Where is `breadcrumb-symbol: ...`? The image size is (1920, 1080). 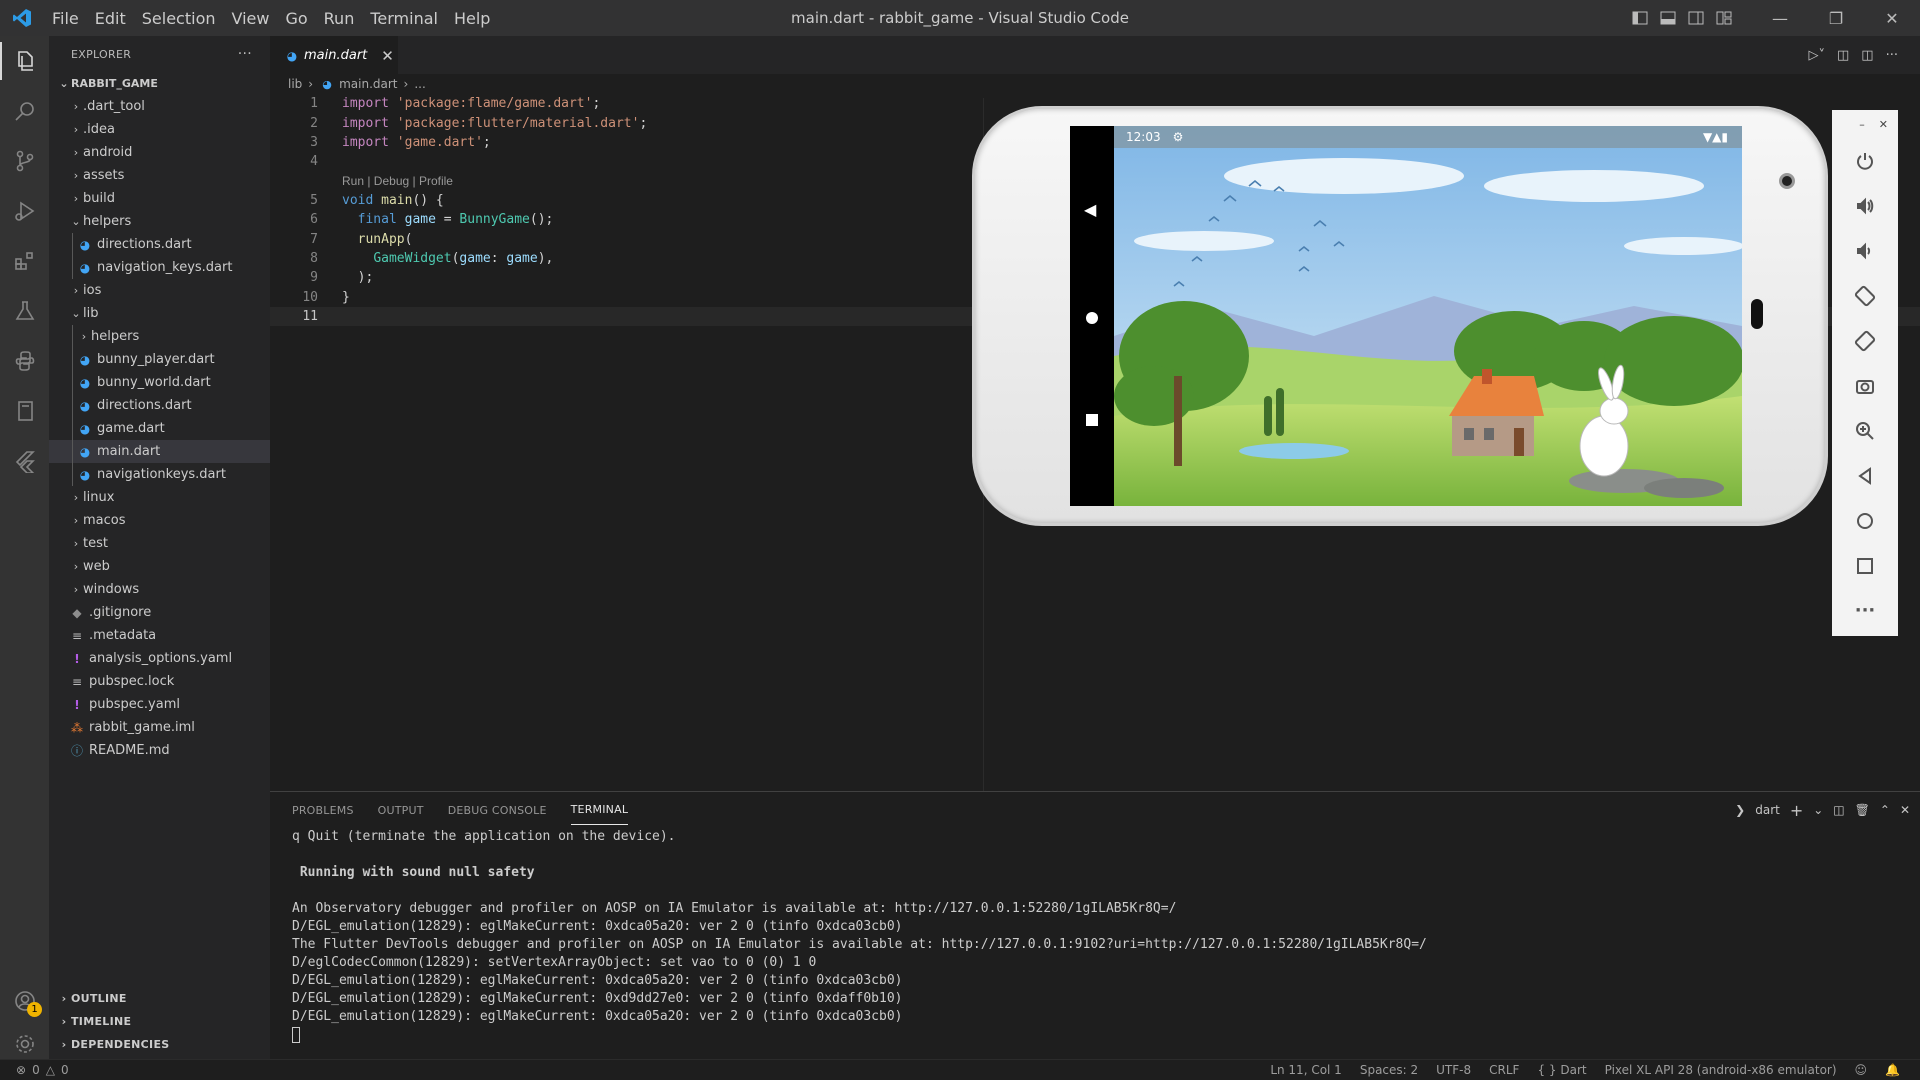 breadcrumb-symbol: ... is located at coordinates (419, 84).